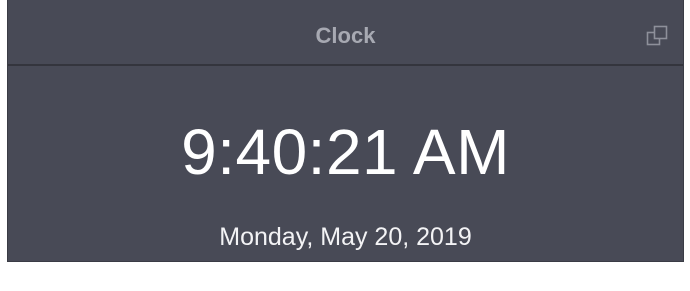 The width and height of the screenshot is (690, 291). I want to click on clock-time: 9:40:21 AM, so click(345, 152).